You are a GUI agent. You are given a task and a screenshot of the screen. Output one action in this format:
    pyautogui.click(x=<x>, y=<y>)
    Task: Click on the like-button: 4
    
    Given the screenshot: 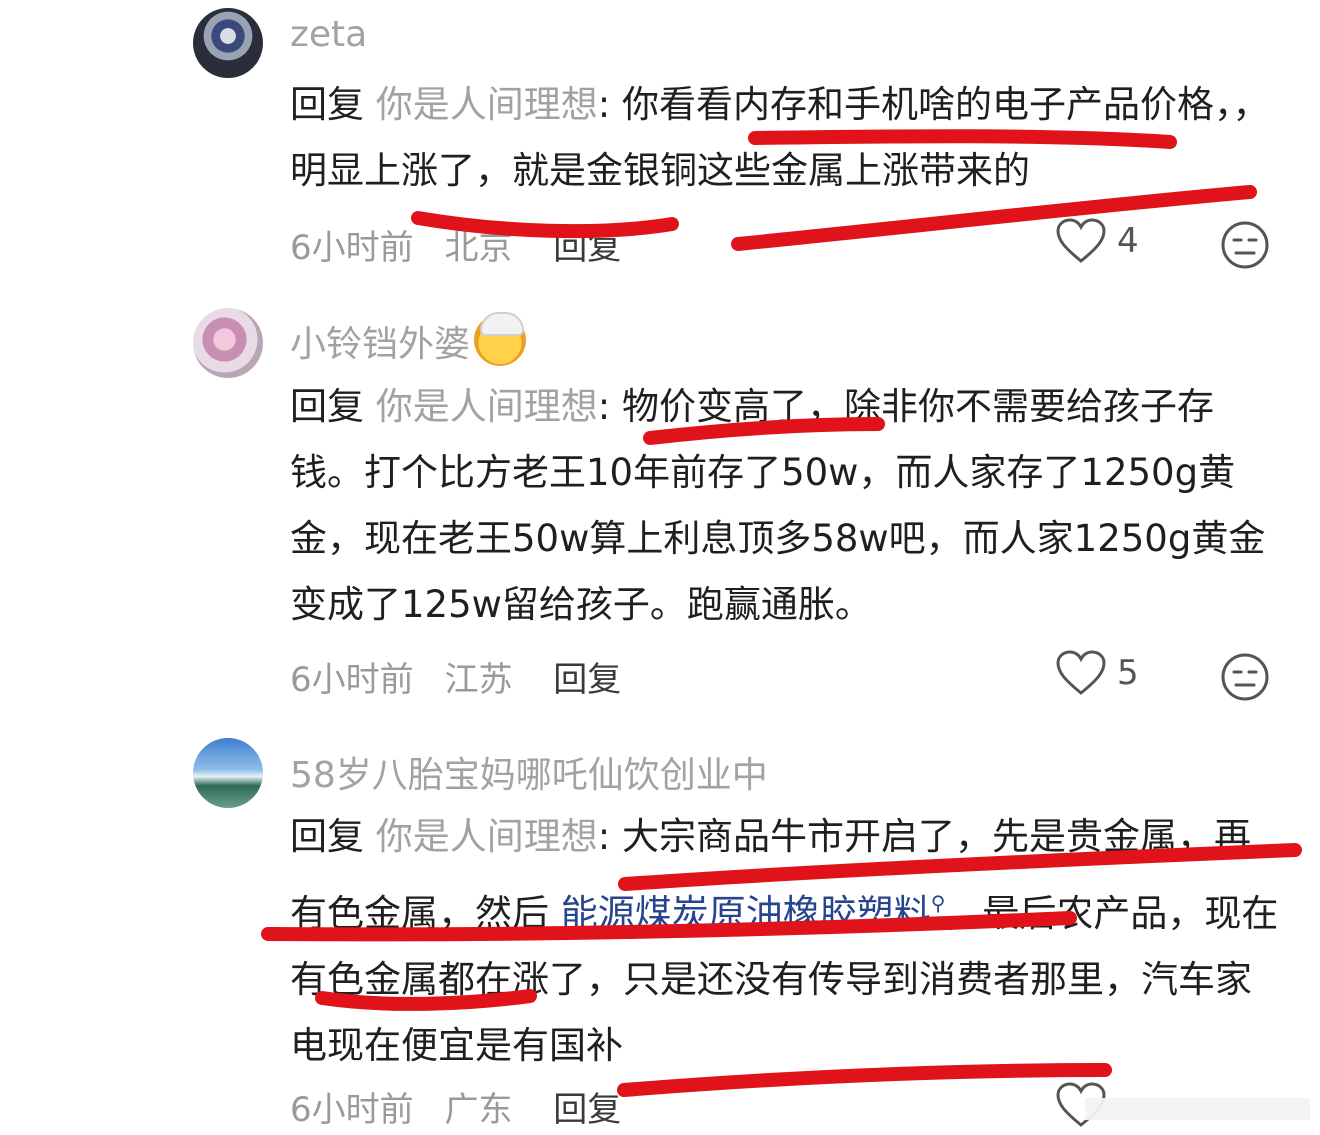 What is the action you would take?
    pyautogui.click(x=1097, y=241)
    